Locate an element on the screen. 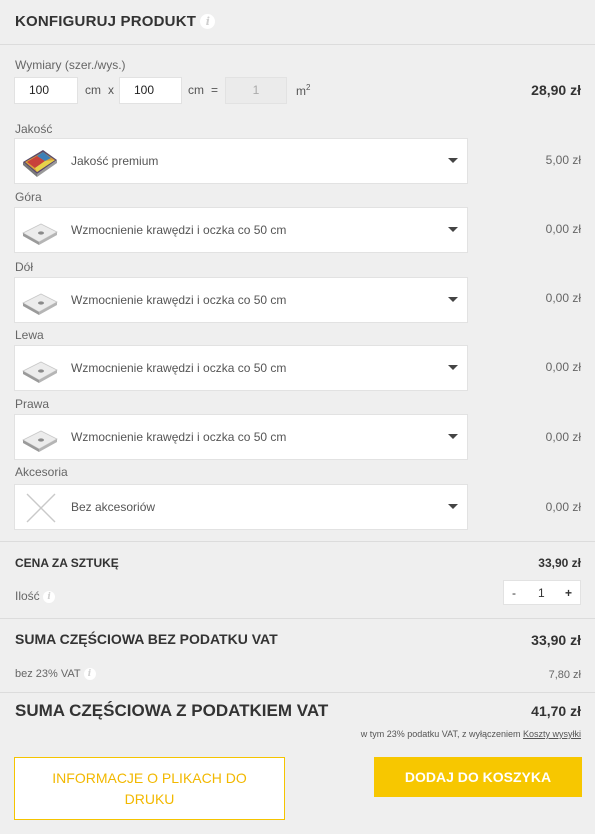  subtotal-gross-label: SUMA CZĘŚCIOWA Z PODATKIEM VAT is located at coordinates (172, 710).